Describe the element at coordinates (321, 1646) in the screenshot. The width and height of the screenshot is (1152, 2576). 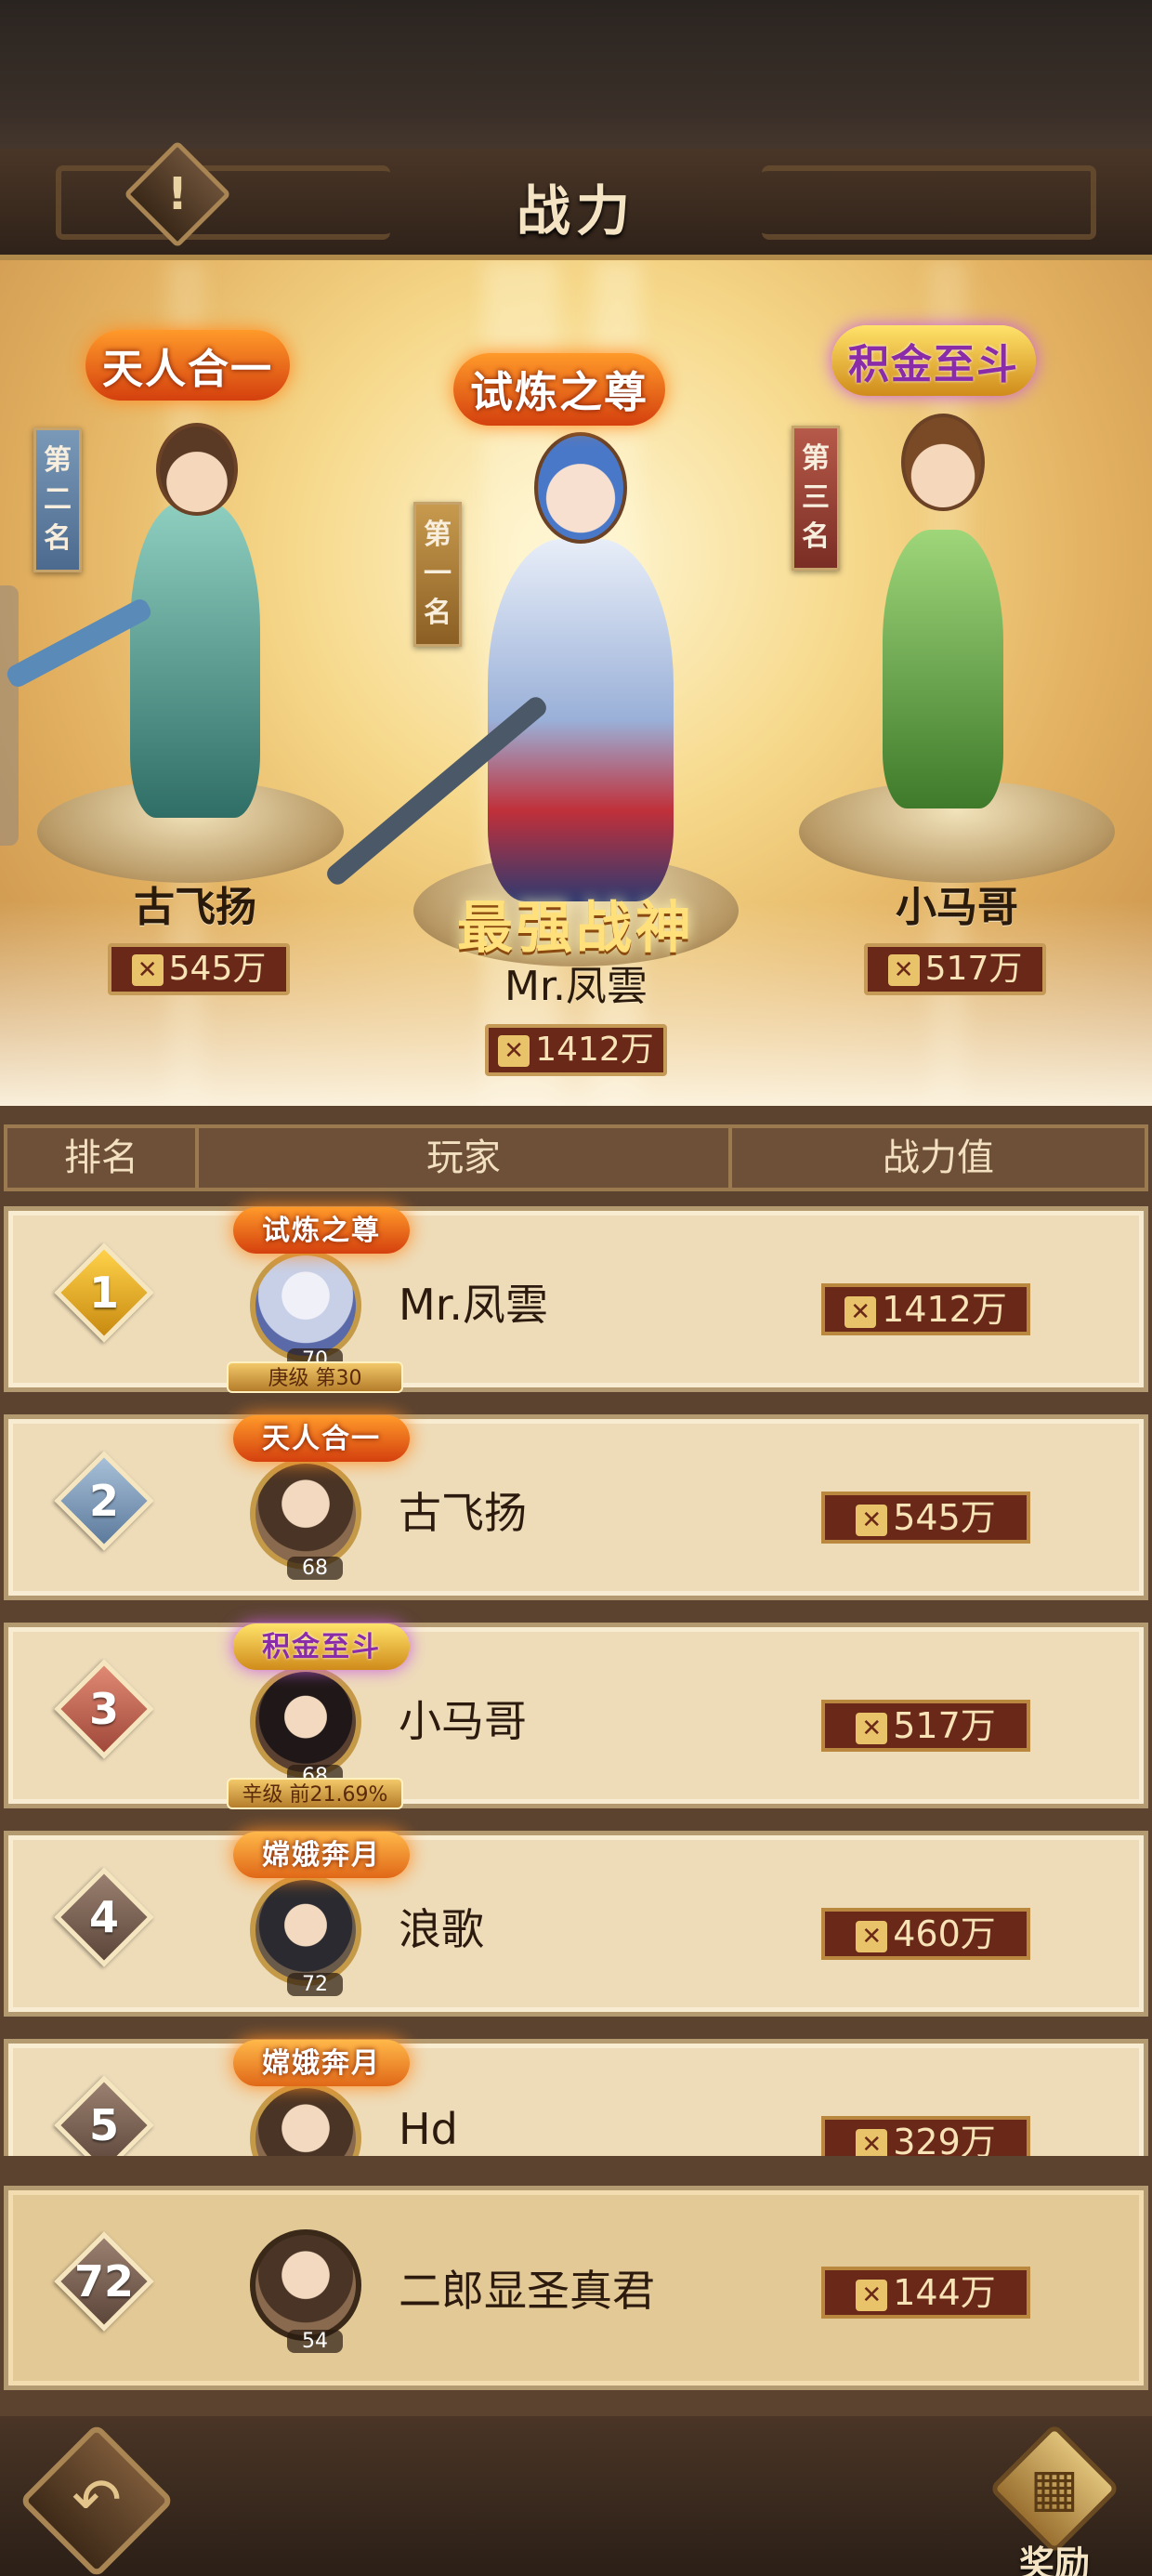
I see `avatar-title-badge: 积金至斗` at that location.